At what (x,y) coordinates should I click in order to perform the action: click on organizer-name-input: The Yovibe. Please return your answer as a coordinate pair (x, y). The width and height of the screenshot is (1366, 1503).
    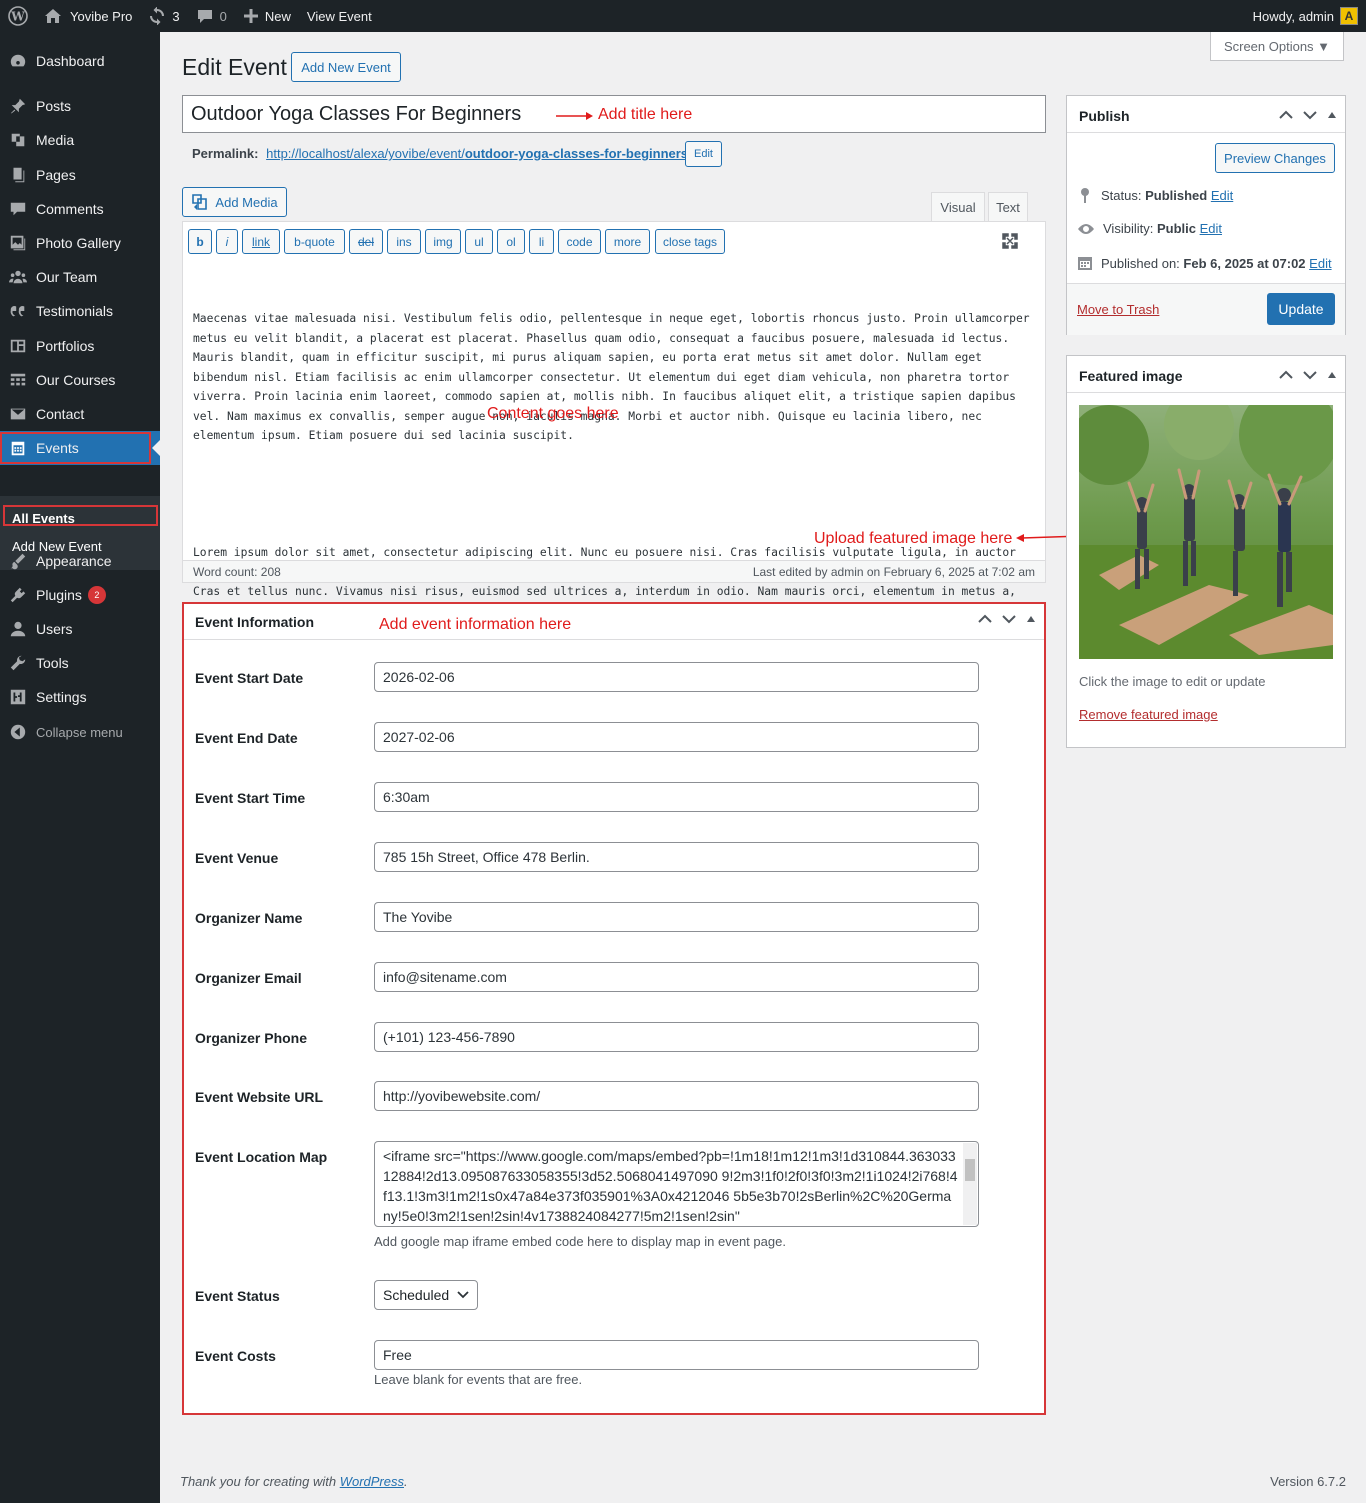
    Looking at the image, I should click on (676, 917).